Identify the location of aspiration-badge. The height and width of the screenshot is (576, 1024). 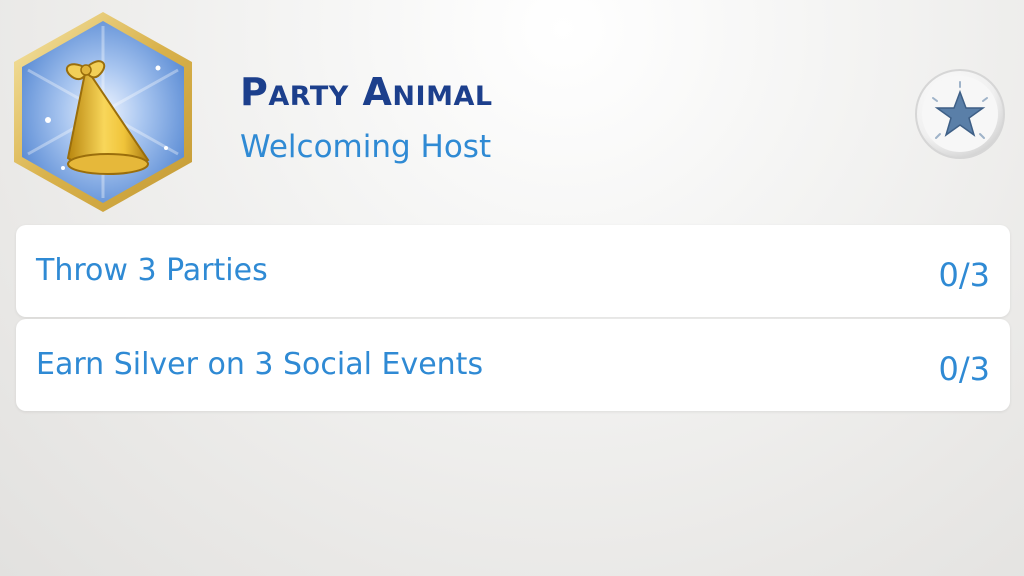
(103, 112).